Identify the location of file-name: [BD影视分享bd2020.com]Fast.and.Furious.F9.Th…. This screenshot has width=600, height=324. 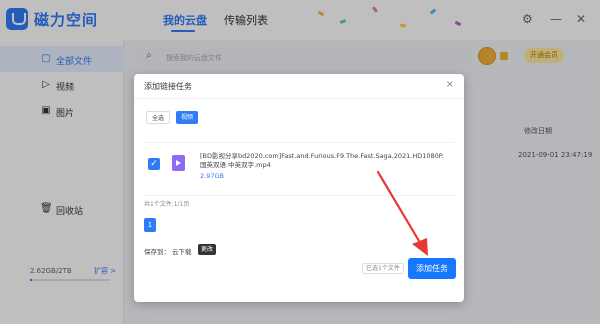
(322, 160).